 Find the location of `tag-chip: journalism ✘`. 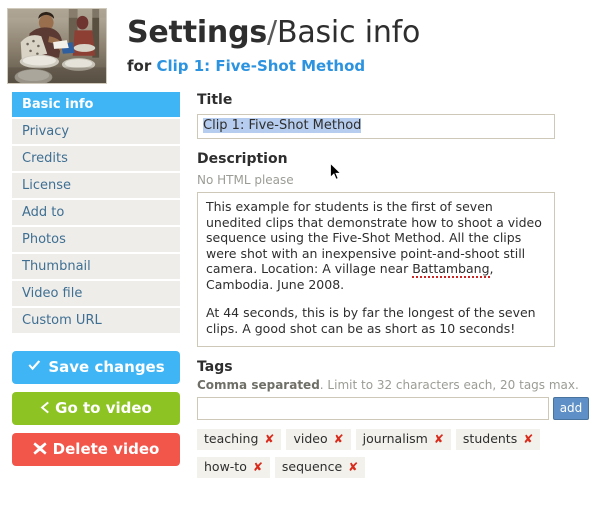

tag-chip: journalism ✘ is located at coordinates (403, 439).